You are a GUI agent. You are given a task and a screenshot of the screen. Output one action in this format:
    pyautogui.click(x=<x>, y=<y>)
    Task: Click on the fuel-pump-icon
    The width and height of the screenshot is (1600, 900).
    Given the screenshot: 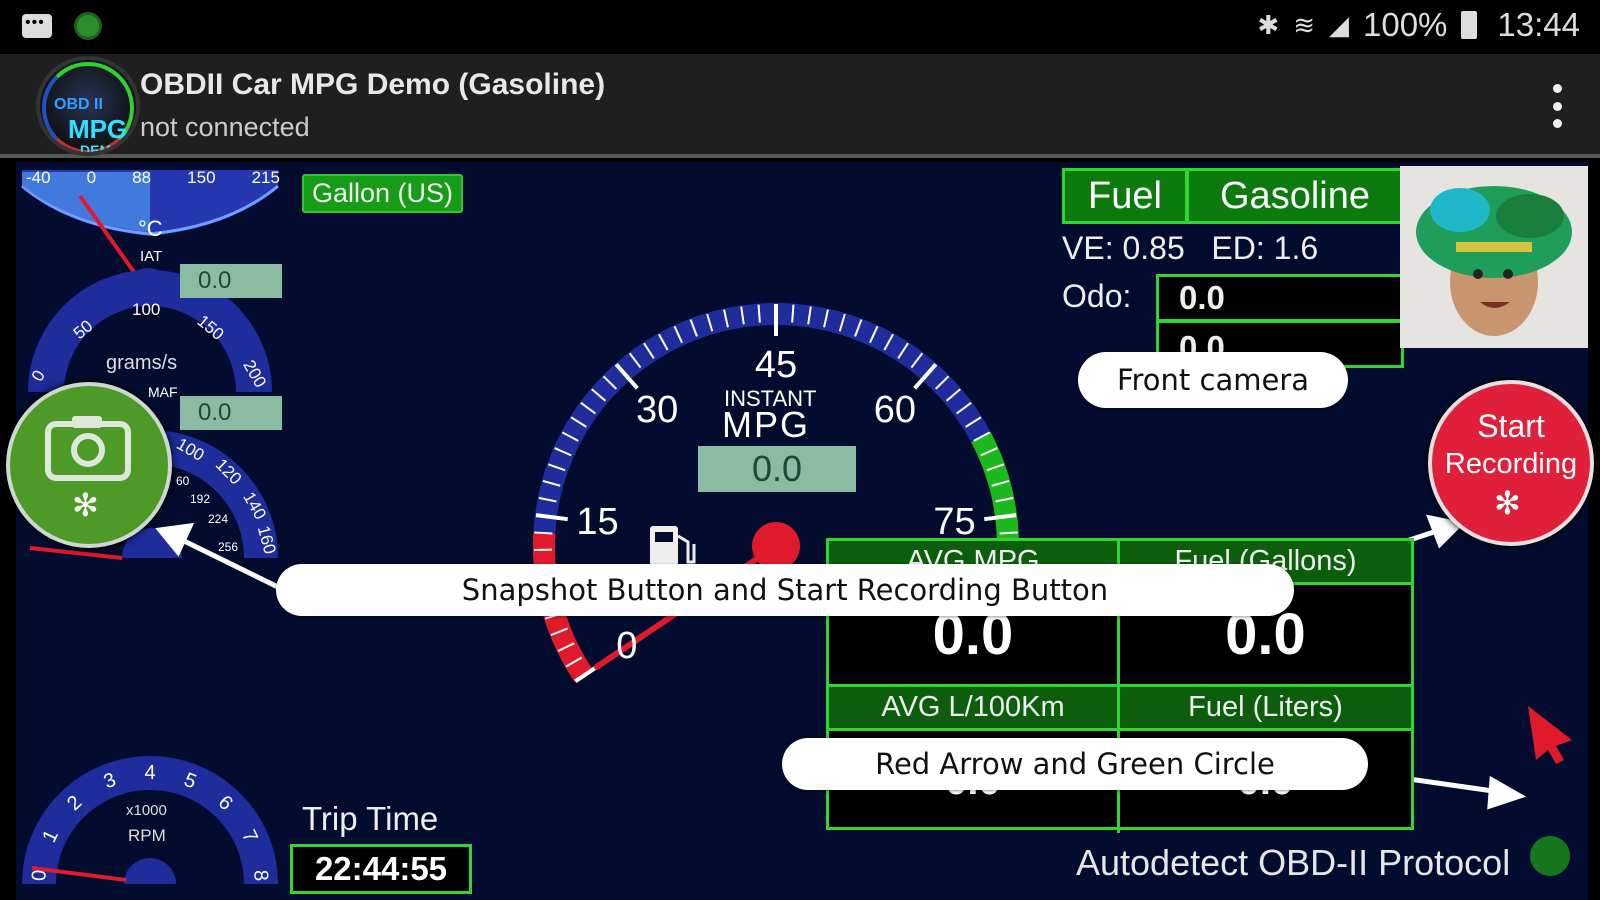 What is the action you would take?
    pyautogui.click(x=673, y=547)
    